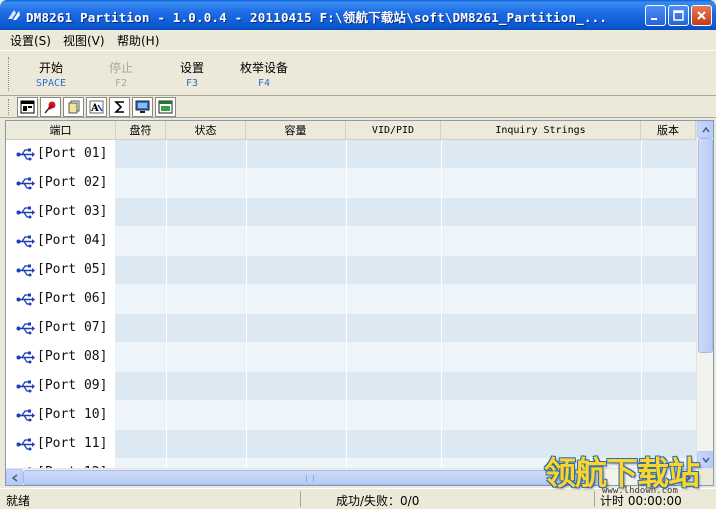 The image size is (716, 509). Describe the element at coordinates (51, 74) in the screenshot. I see `start-button: 开始 SPACE` at that location.